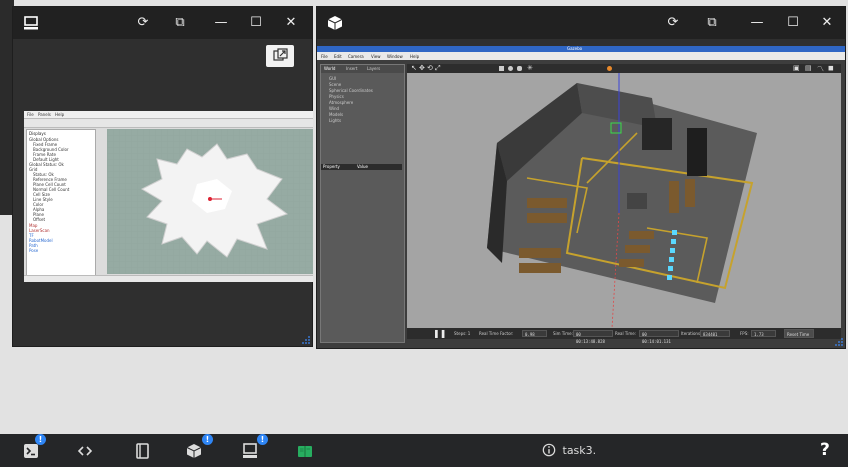 Image resolution: width=848 pixels, height=467 pixels. I want to click on gazebo-tree-item: Scene, so click(335, 84).